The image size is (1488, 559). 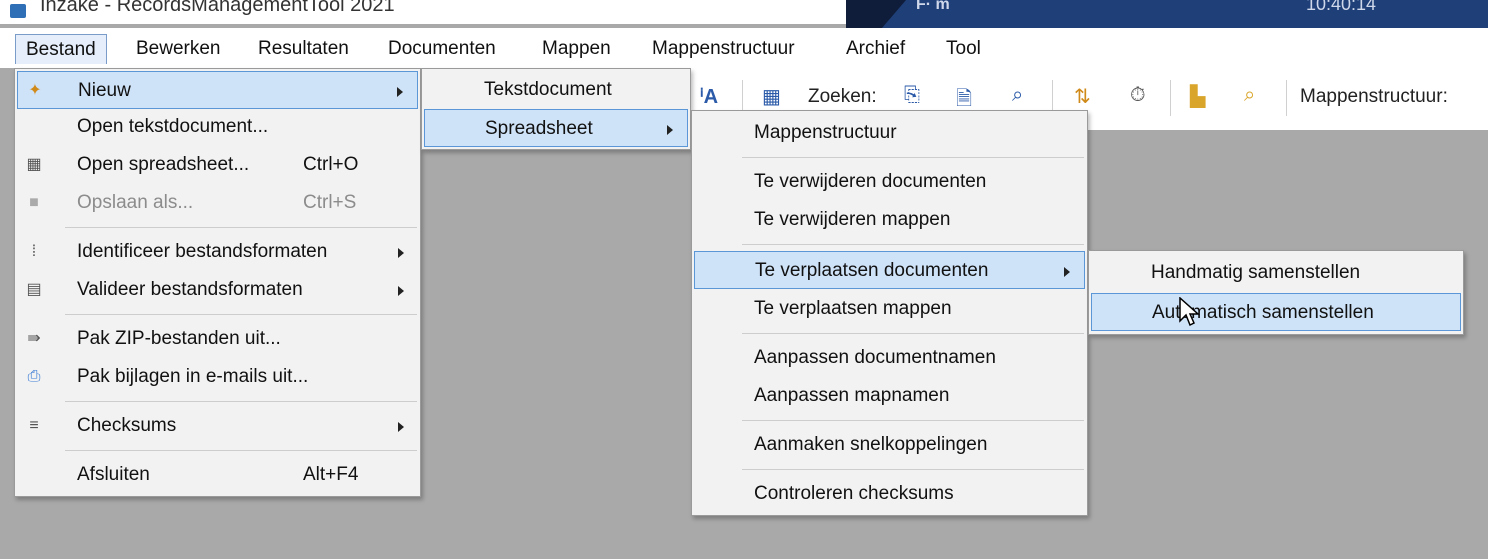 What do you see at coordinates (889, 220) in the screenshot?
I see `menu-item-te-verwijderen-mappen: Te verwijderen mappen` at bounding box center [889, 220].